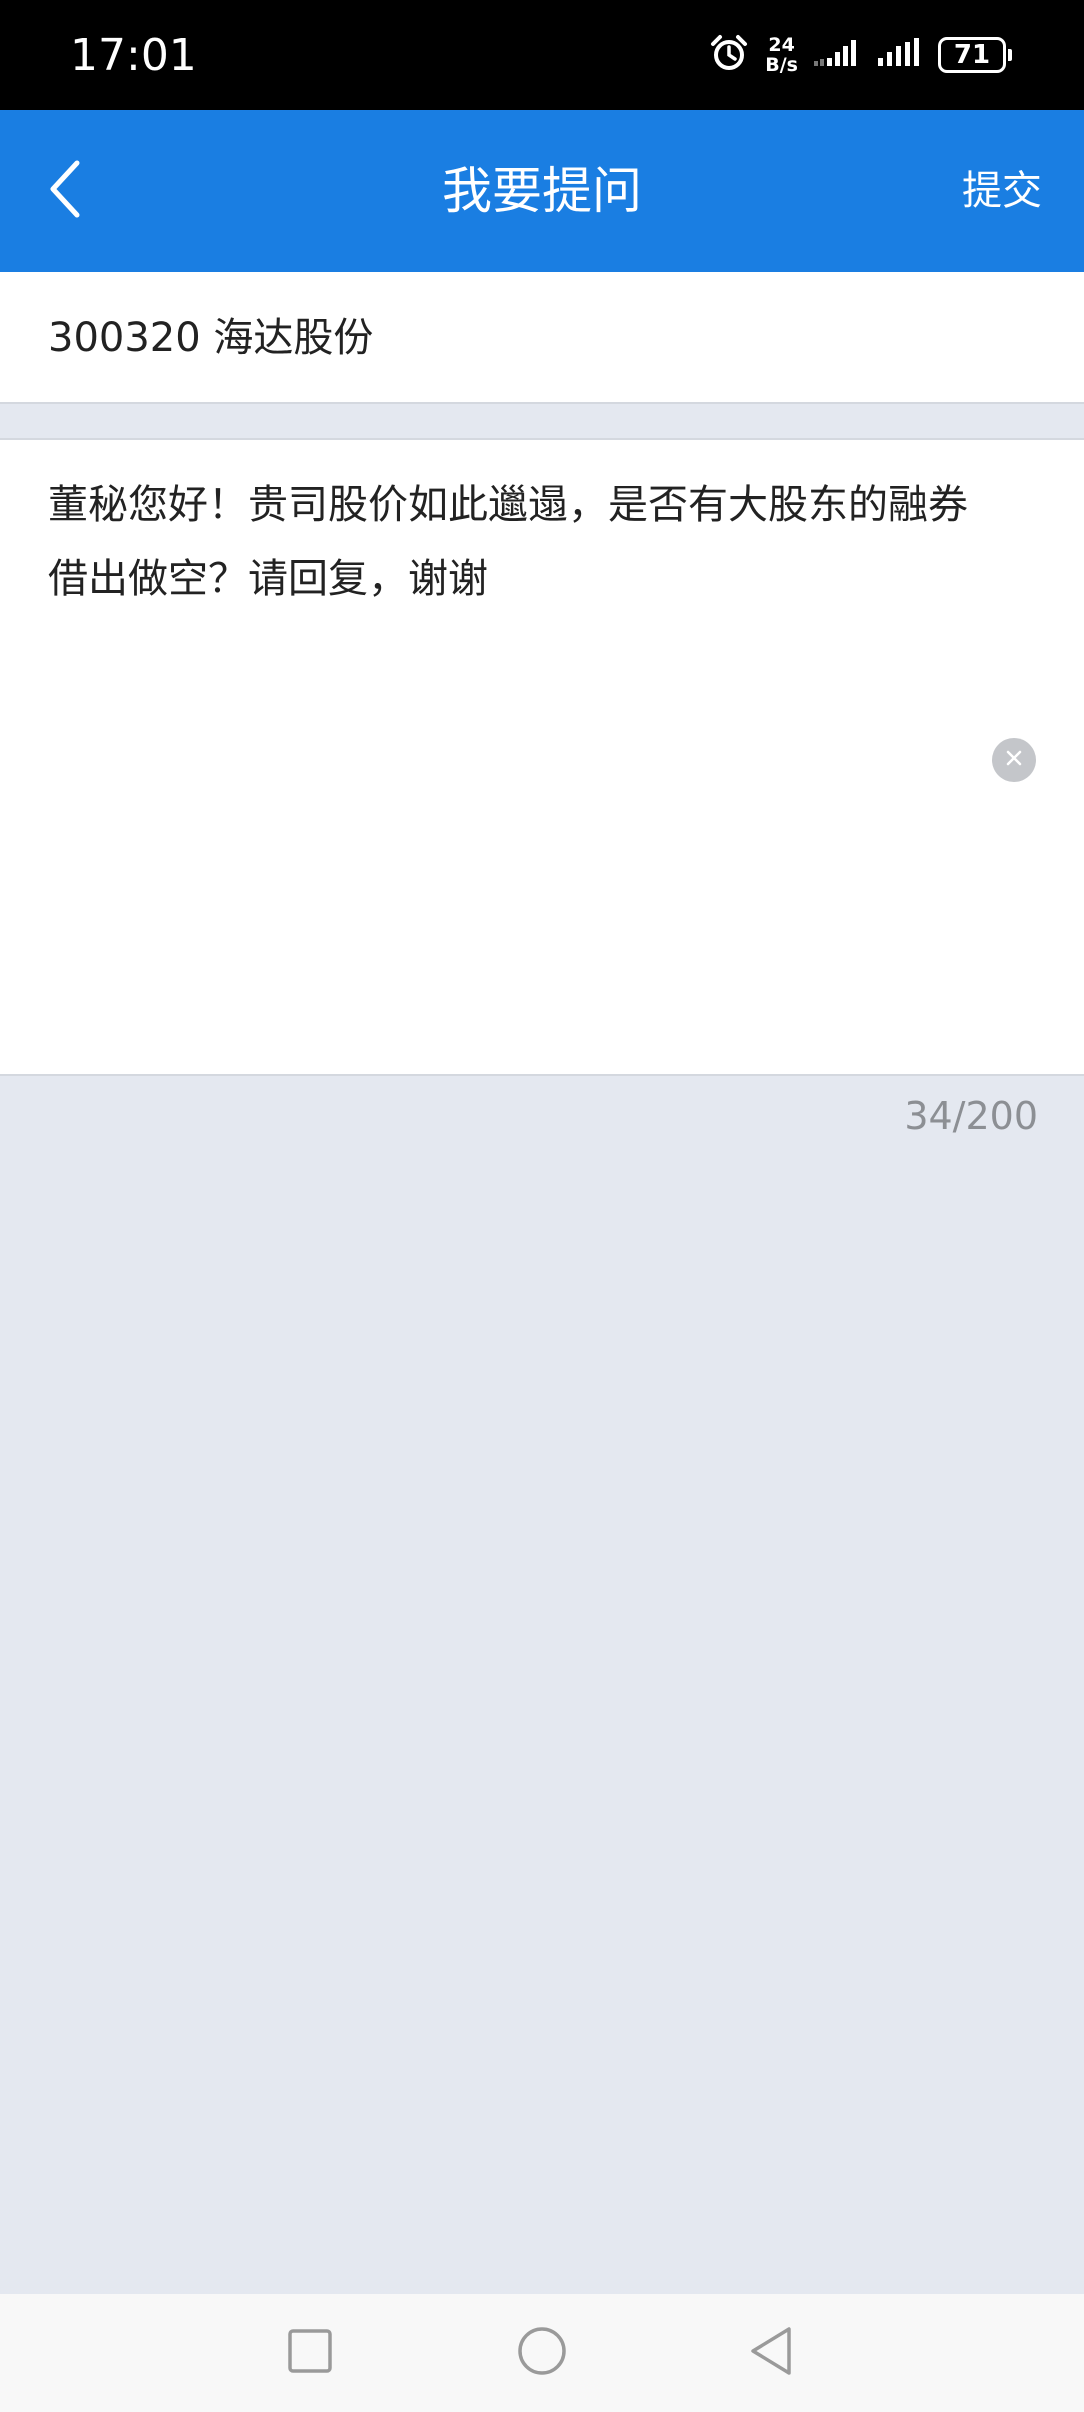  What do you see at coordinates (781, 65) in the screenshot?
I see `net-speed-unit: B/s` at bounding box center [781, 65].